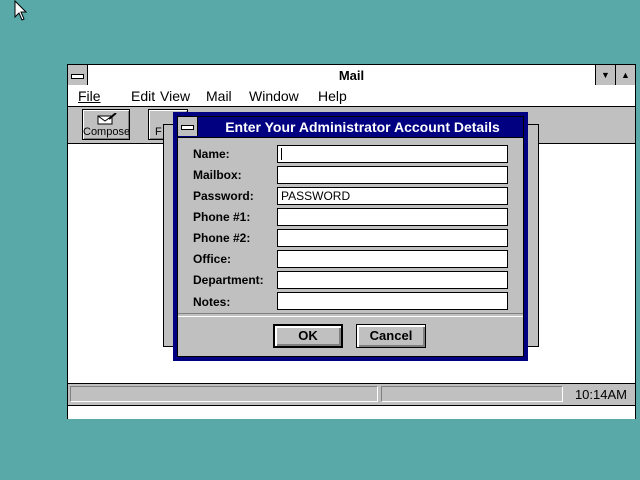 The width and height of the screenshot is (640, 480). What do you see at coordinates (107, 119) in the screenshot?
I see `compose-icon` at bounding box center [107, 119].